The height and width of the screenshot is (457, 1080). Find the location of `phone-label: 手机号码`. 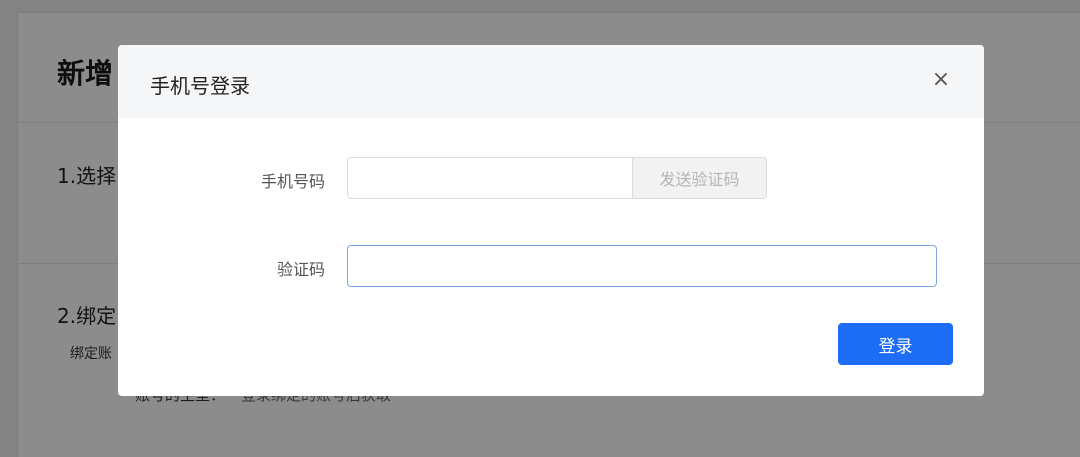

phone-label: 手机号码 is located at coordinates (292, 181).